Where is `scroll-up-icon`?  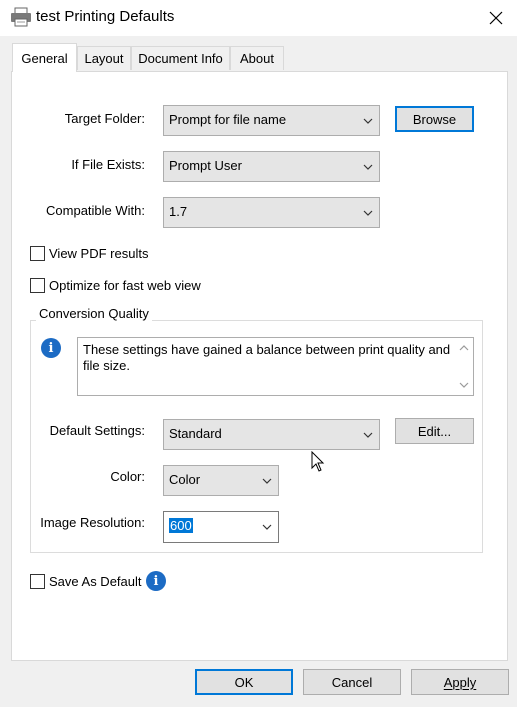
scroll-up-icon is located at coordinates (464, 348).